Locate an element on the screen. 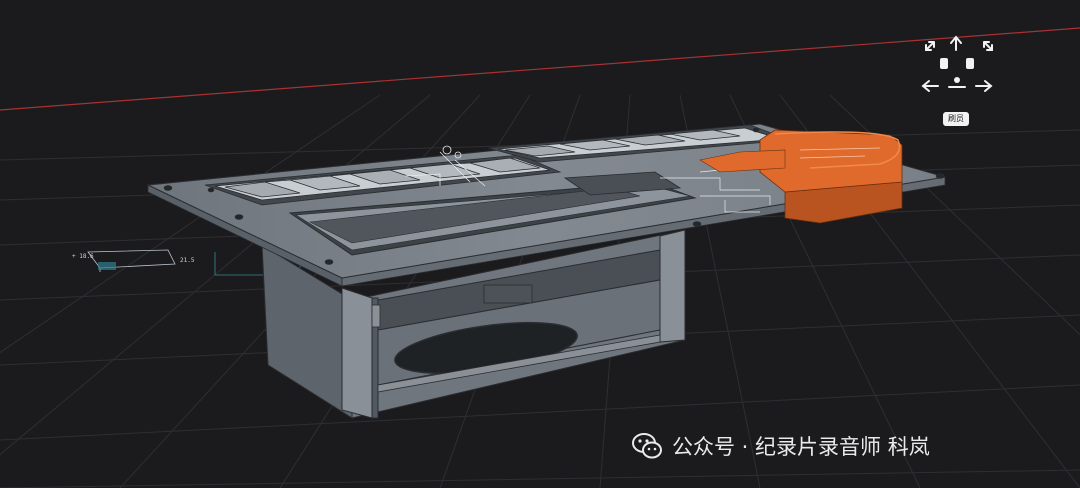  rotate-cube-icon is located at coordinates (957, 73).